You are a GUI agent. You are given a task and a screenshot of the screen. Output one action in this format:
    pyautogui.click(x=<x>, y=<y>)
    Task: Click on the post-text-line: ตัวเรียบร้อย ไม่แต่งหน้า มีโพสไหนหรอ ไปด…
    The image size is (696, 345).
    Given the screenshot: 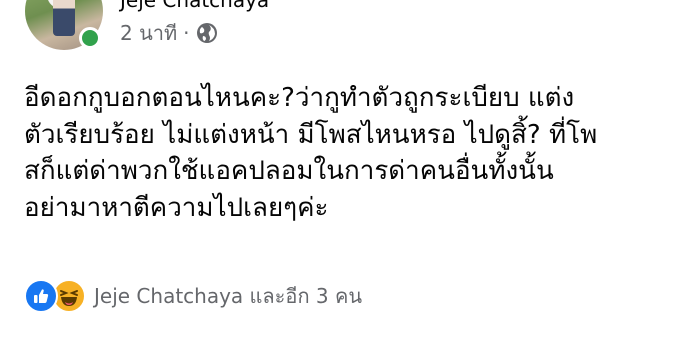 What is the action you would take?
    pyautogui.click(x=311, y=134)
    